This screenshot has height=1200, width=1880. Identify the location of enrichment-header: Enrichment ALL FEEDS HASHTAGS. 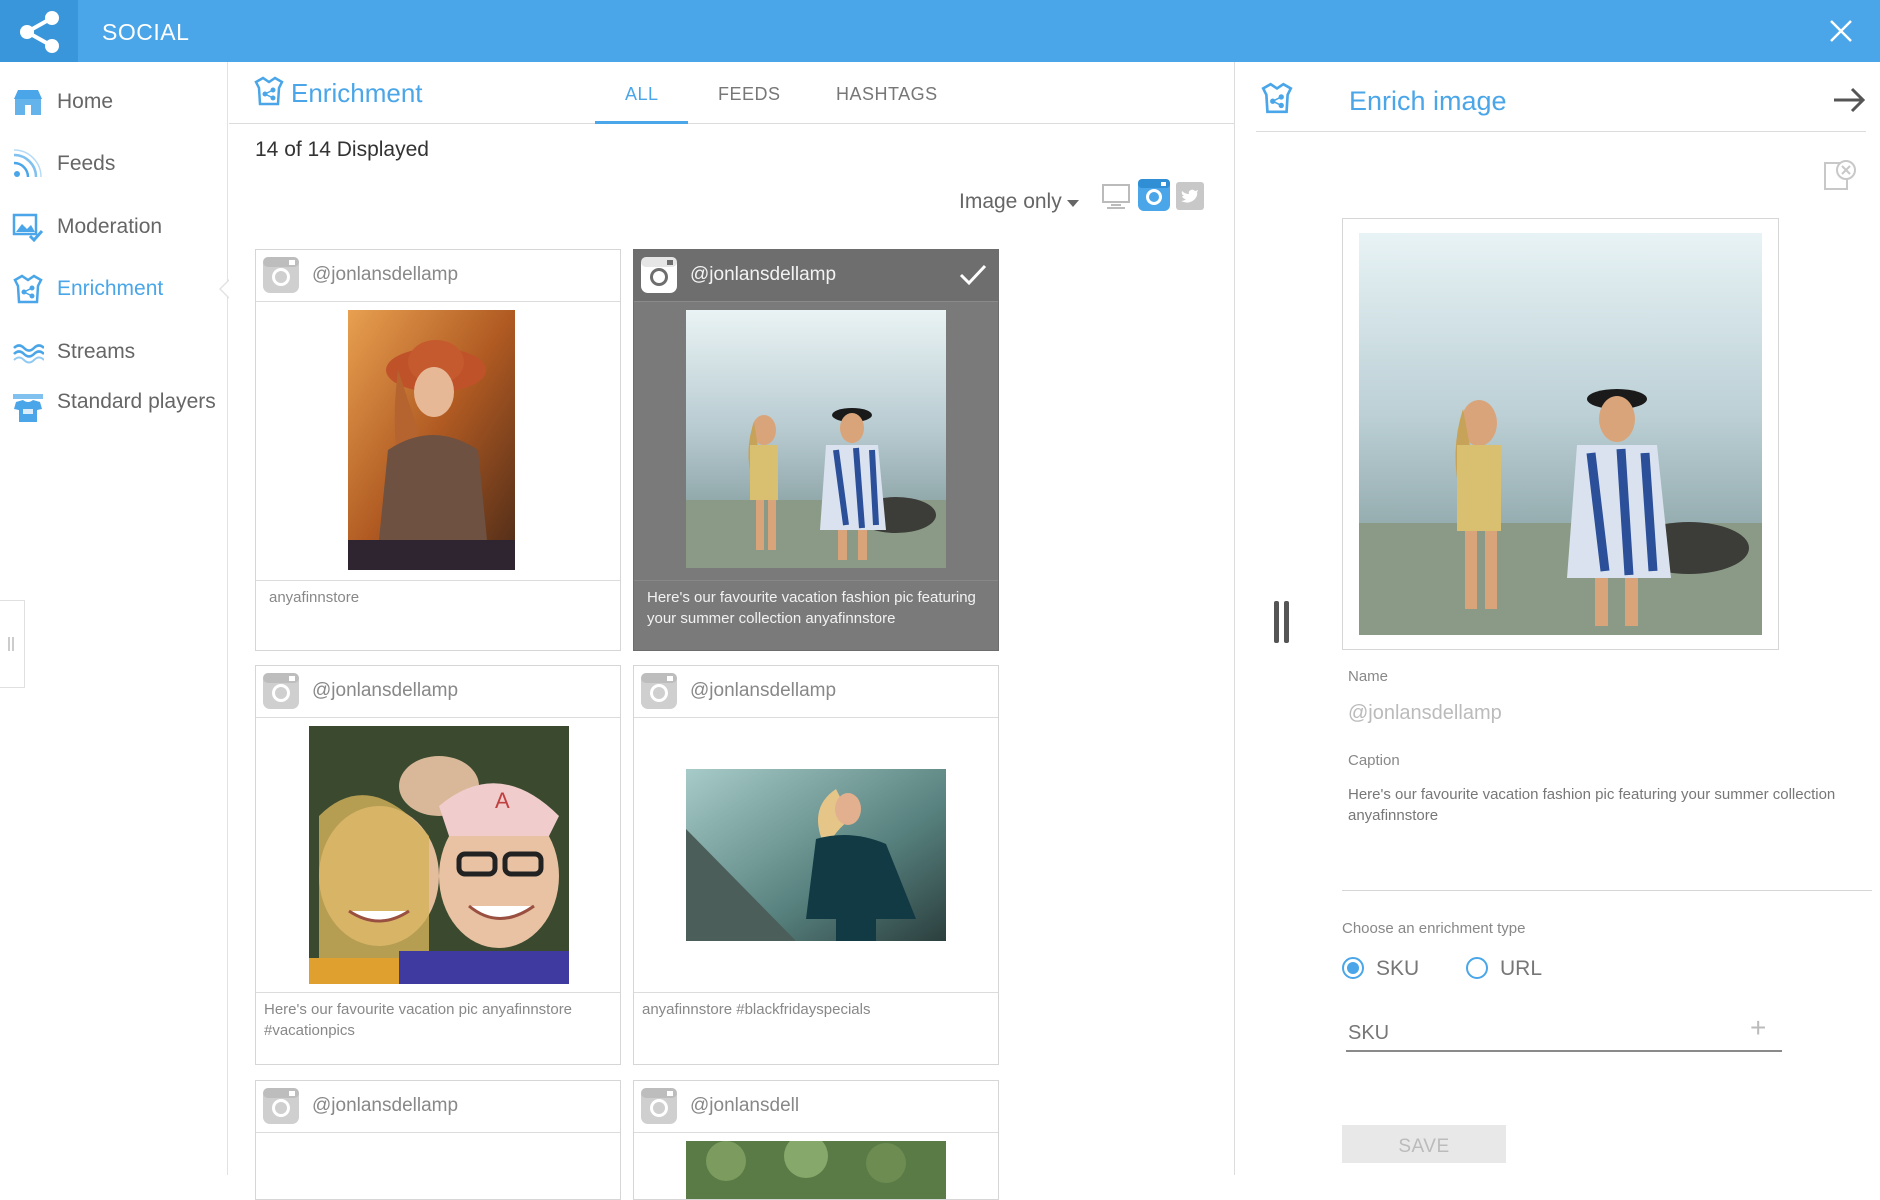
(732, 93).